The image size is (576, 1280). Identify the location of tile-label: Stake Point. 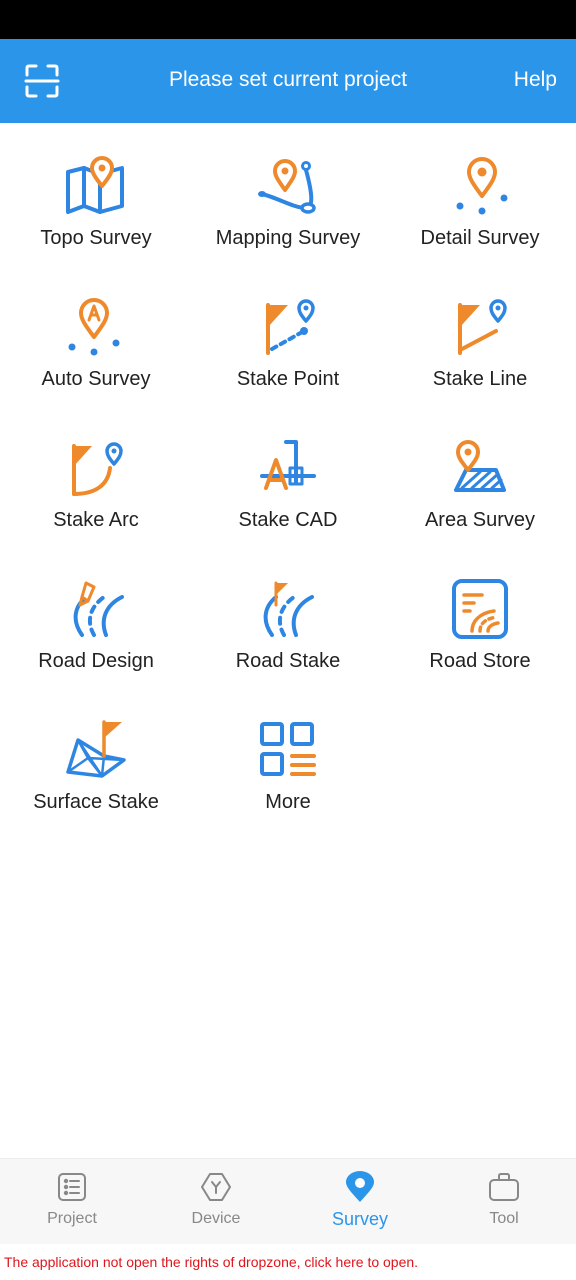
(288, 379).